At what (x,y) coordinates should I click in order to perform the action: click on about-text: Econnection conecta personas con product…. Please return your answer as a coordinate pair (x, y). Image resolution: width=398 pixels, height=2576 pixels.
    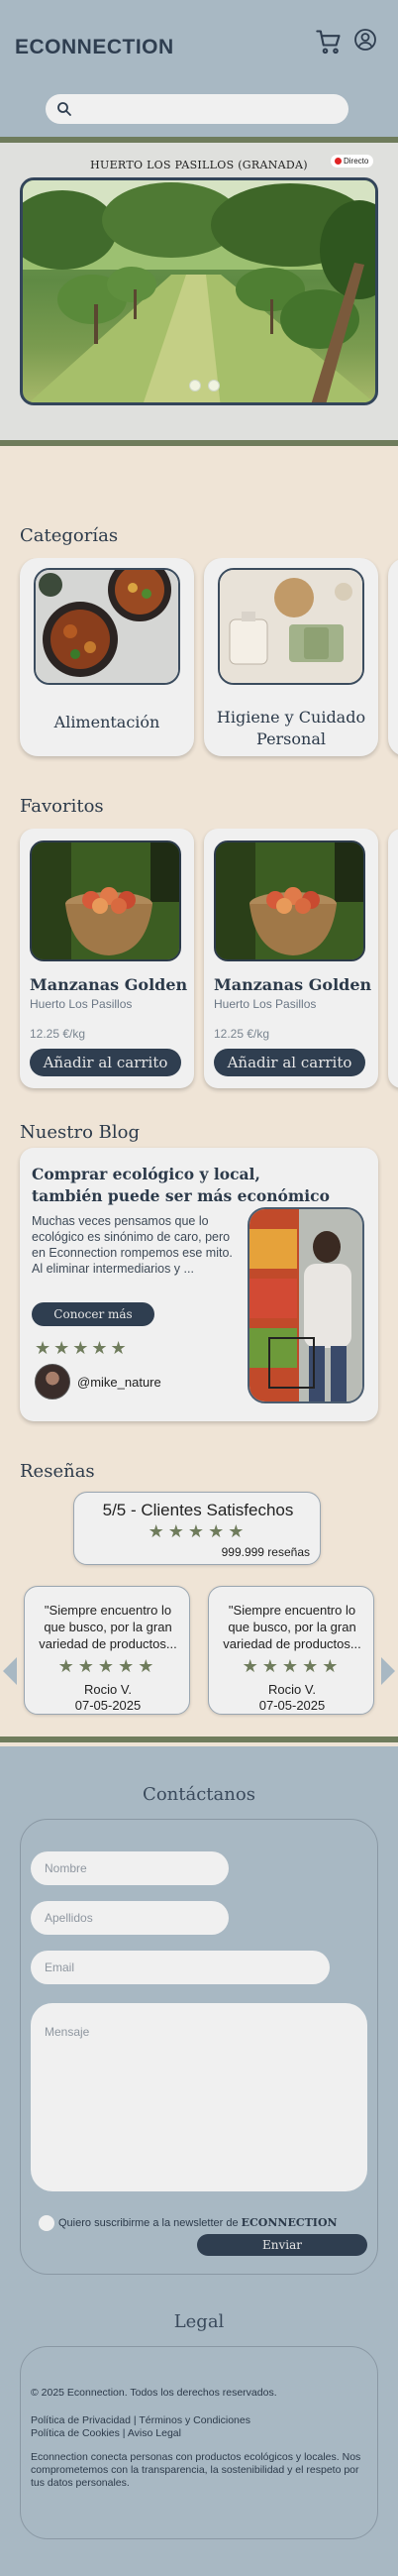
    Looking at the image, I should click on (196, 2470).